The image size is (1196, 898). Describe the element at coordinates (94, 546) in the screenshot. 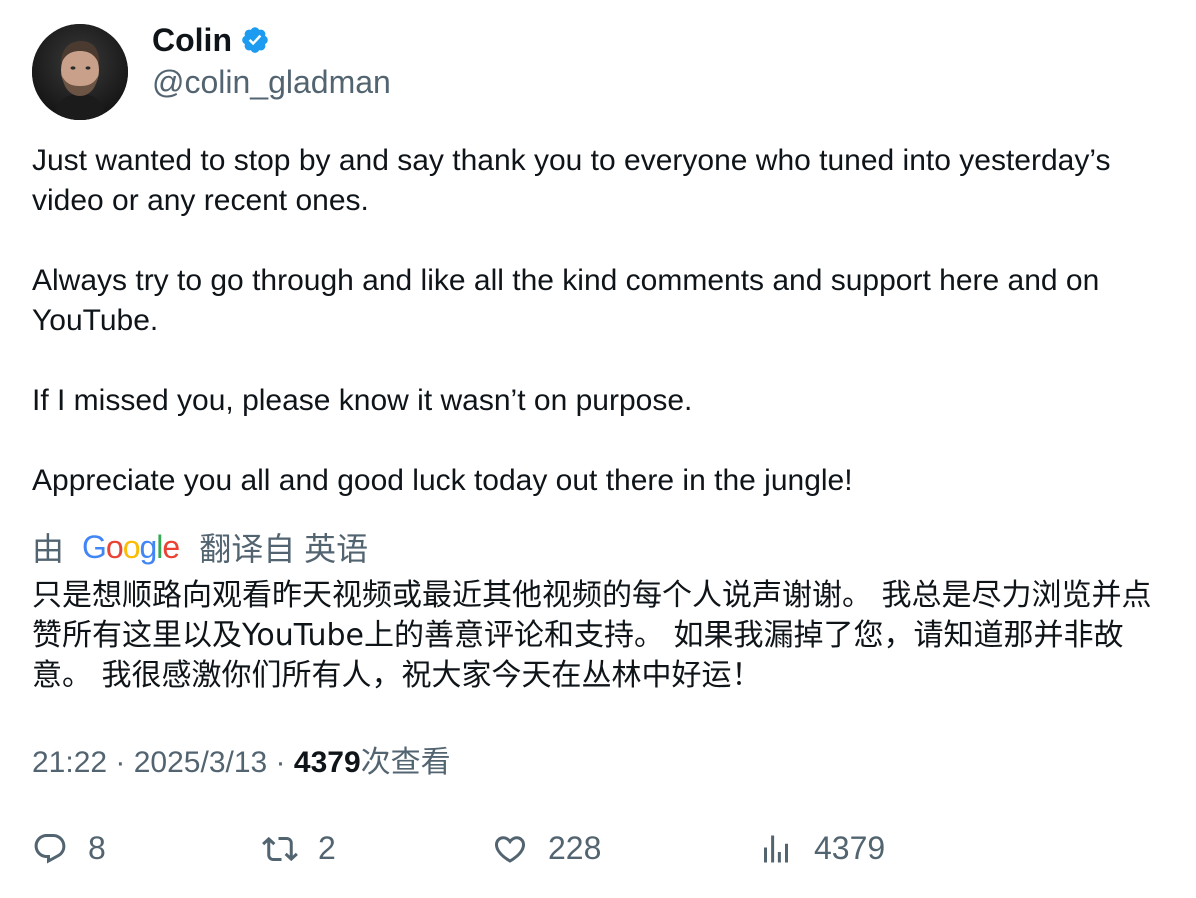

I see `google-logo-letter: G` at that location.